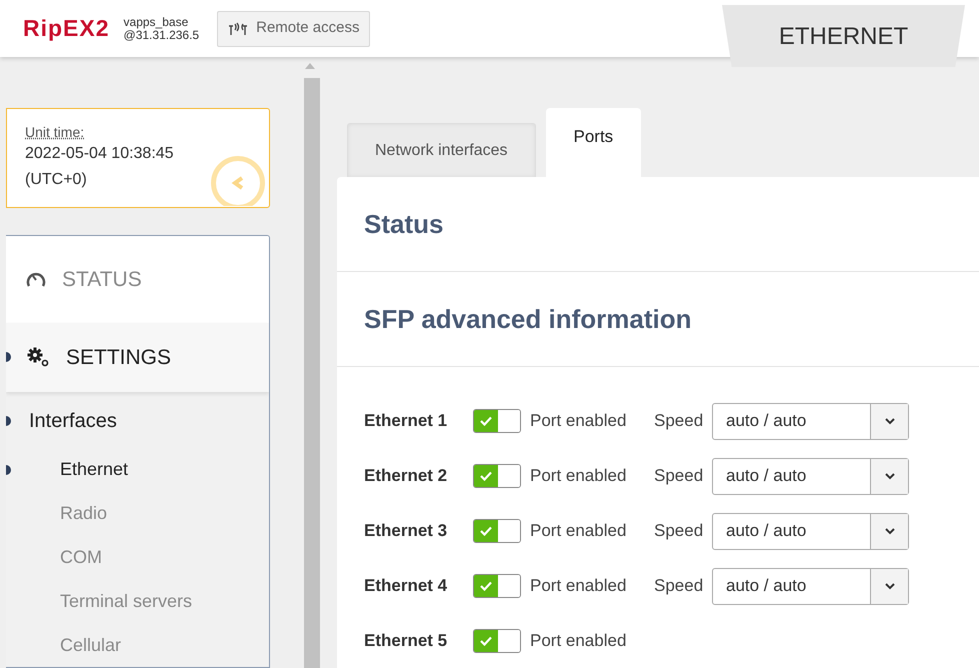 The image size is (979, 668). Describe the element at coordinates (137, 357) in the screenshot. I see `nav-section: SETTINGS` at that location.